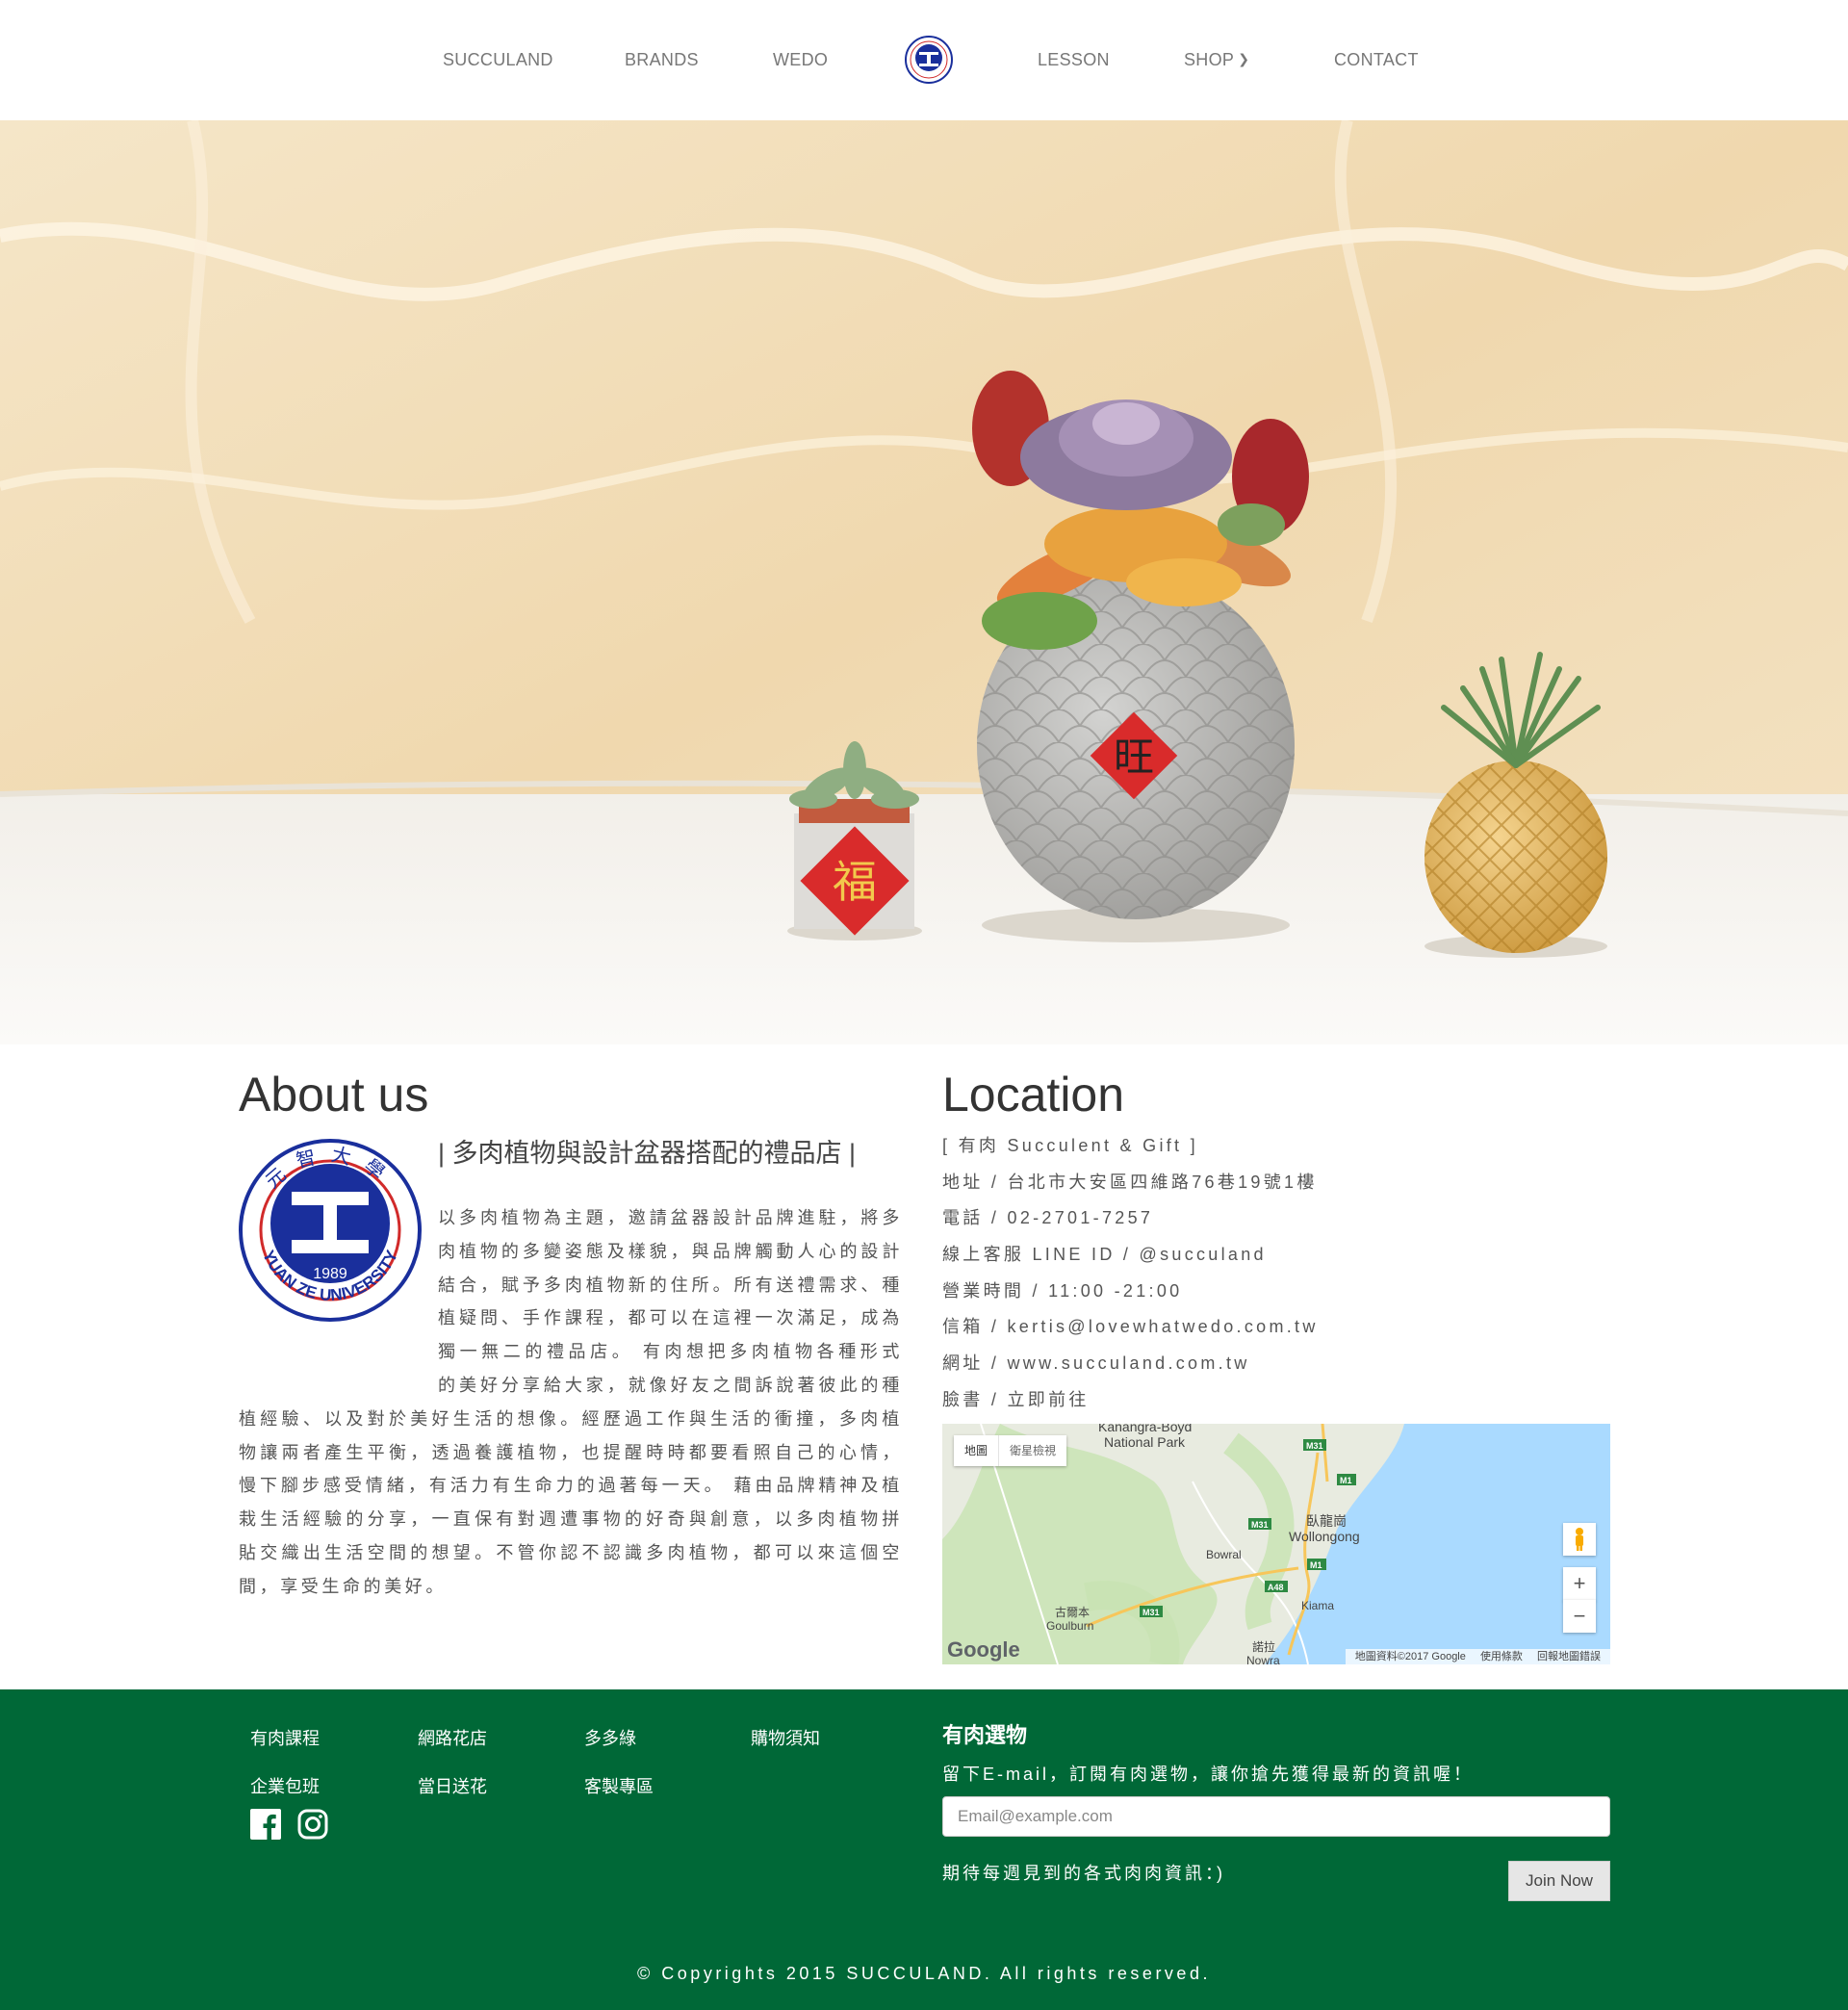 This screenshot has width=1848, height=2010. What do you see at coordinates (1276, 1588) in the screenshot?
I see `road-sign: A48` at bounding box center [1276, 1588].